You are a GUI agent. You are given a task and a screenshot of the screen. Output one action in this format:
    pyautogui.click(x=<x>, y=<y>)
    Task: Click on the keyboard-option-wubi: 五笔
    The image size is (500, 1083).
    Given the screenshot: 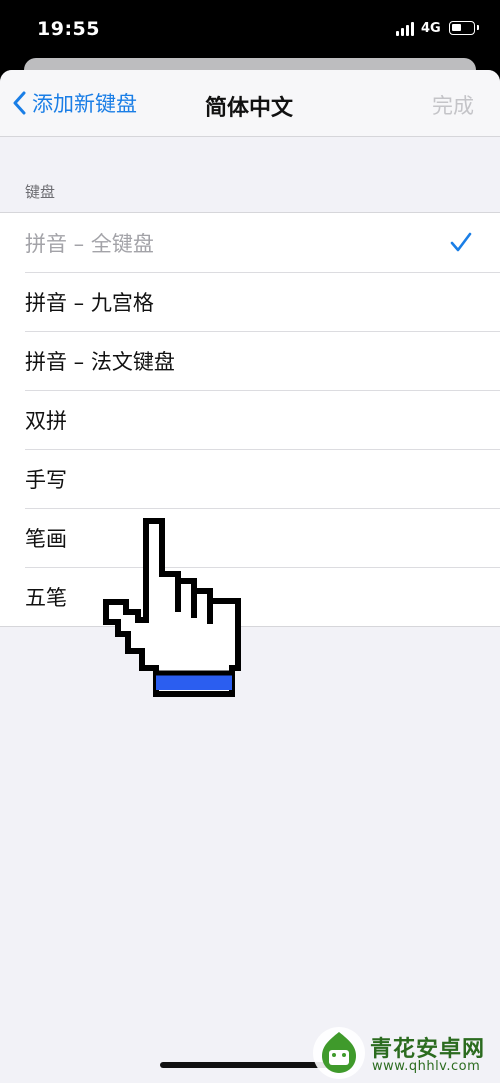 What is the action you would take?
    pyautogui.click(x=250, y=596)
    